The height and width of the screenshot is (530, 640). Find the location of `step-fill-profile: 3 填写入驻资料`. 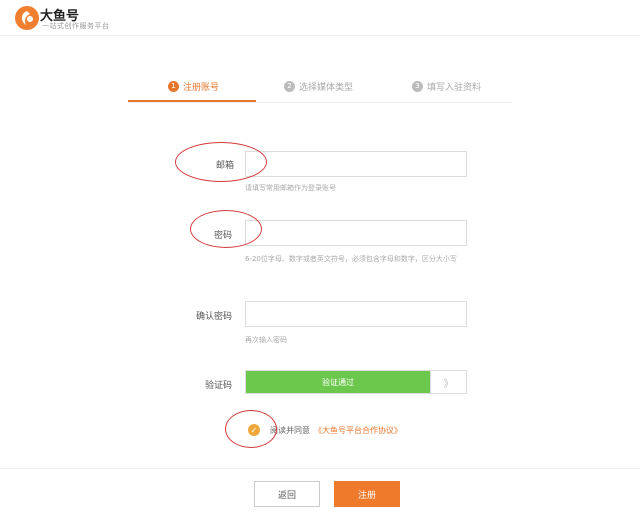

step-fill-profile: 3 填写入驻资料 is located at coordinates (446, 86).